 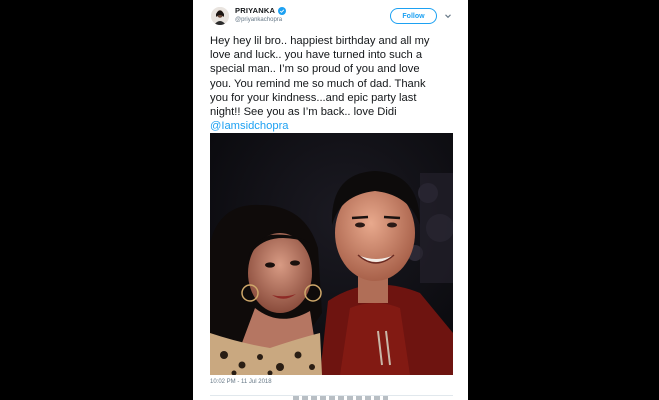 What do you see at coordinates (241, 382) in the screenshot?
I see `tweet-timestamp: 10:02 PM - 11 Jul 2018` at bounding box center [241, 382].